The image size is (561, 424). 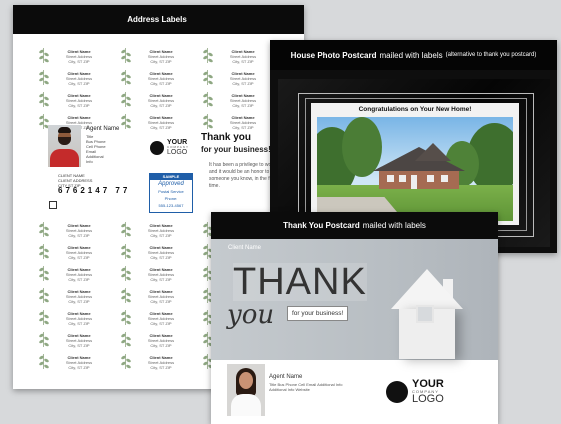 What do you see at coordinates (431, 315) in the screenshot?
I see `house-icon` at bounding box center [431, 315].